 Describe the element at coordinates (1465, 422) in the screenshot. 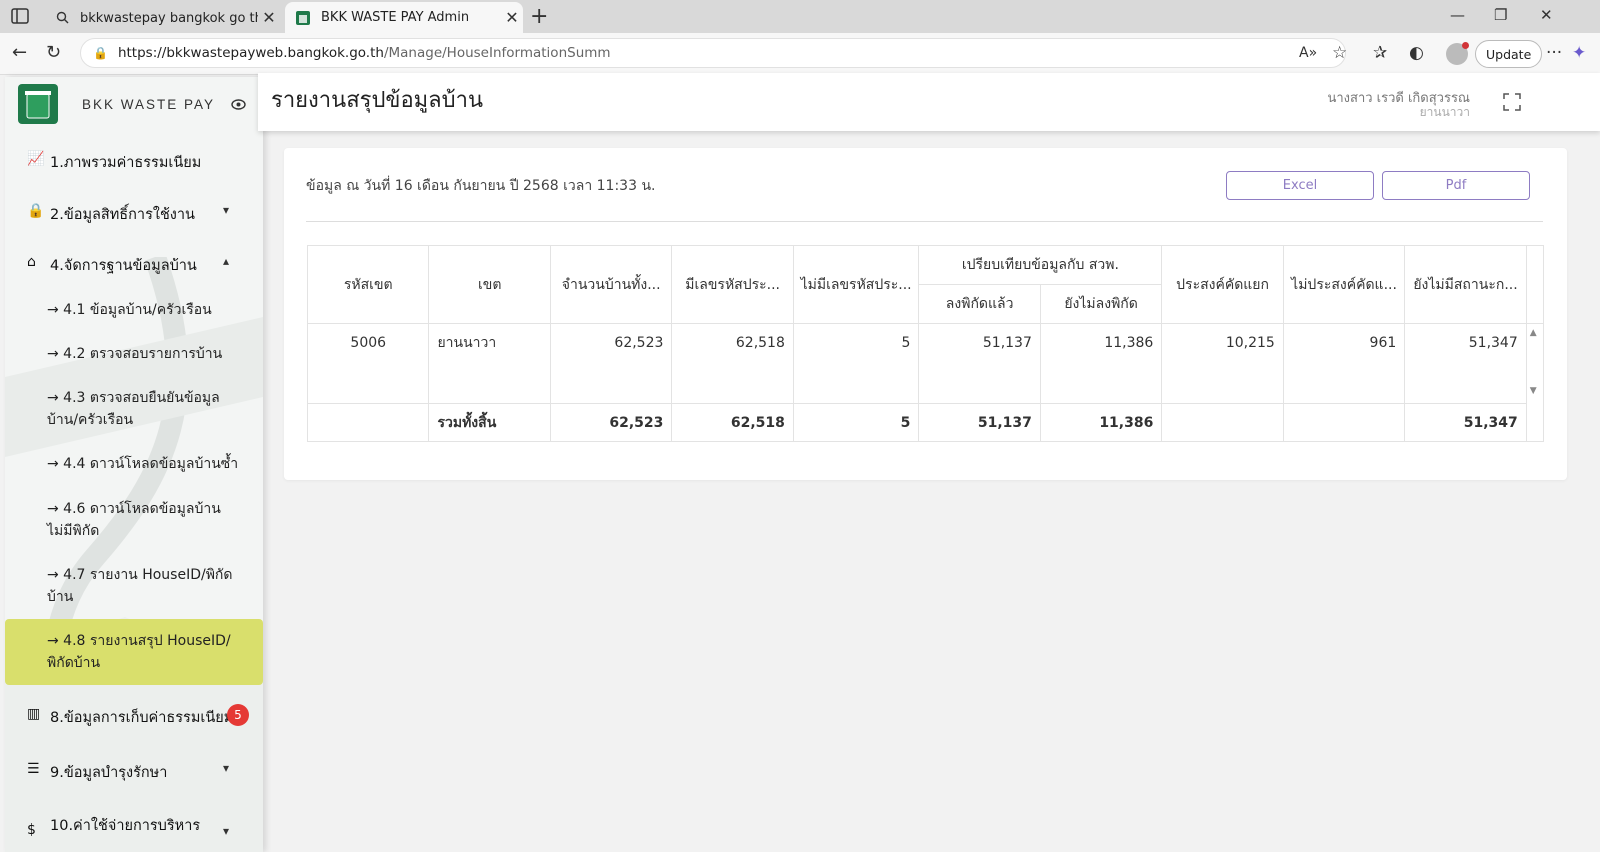

I see `total-no-status: 51,347` at that location.